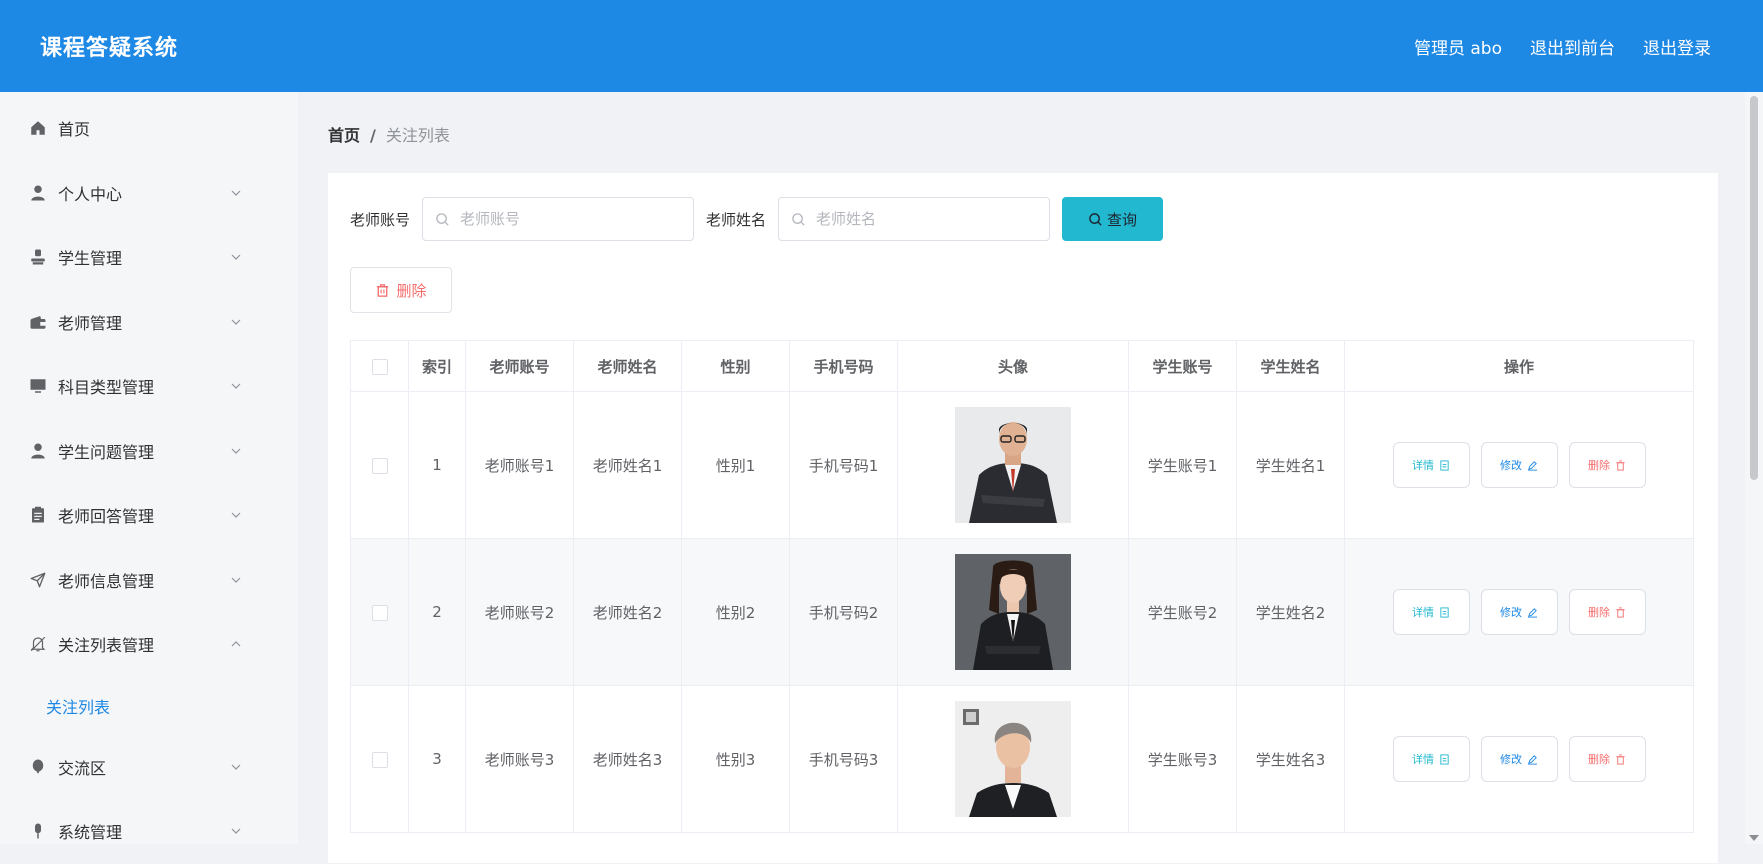 The height and width of the screenshot is (864, 1763). What do you see at coordinates (1290, 612) in the screenshot?
I see `student-name-cell: 学生姓名2` at bounding box center [1290, 612].